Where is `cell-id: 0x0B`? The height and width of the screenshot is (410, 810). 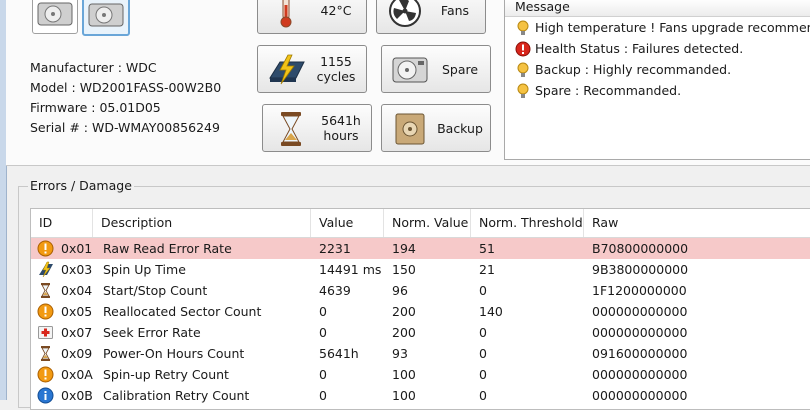 cell-id: 0x0B is located at coordinates (77, 395).